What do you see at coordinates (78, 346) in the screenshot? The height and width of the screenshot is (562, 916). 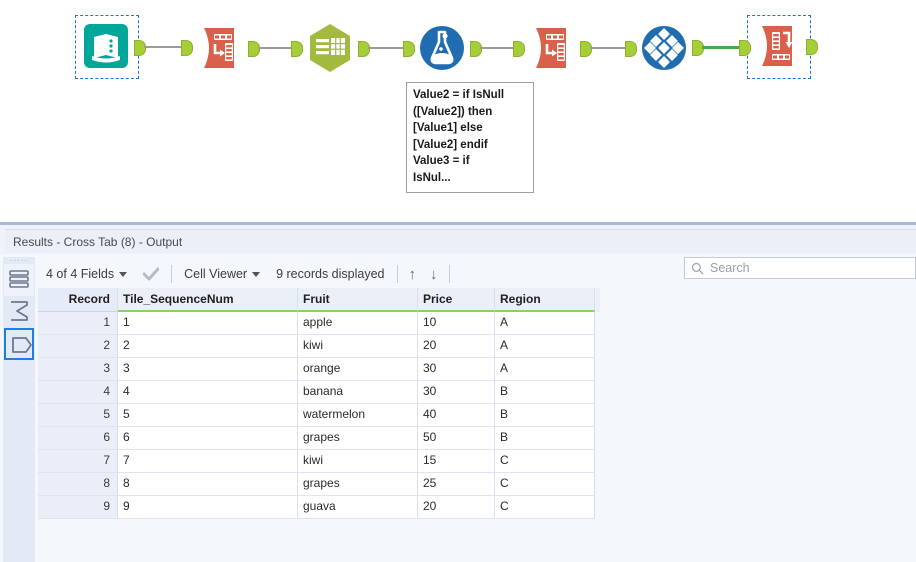 I see `table-cell-record: 2` at bounding box center [78, 346].